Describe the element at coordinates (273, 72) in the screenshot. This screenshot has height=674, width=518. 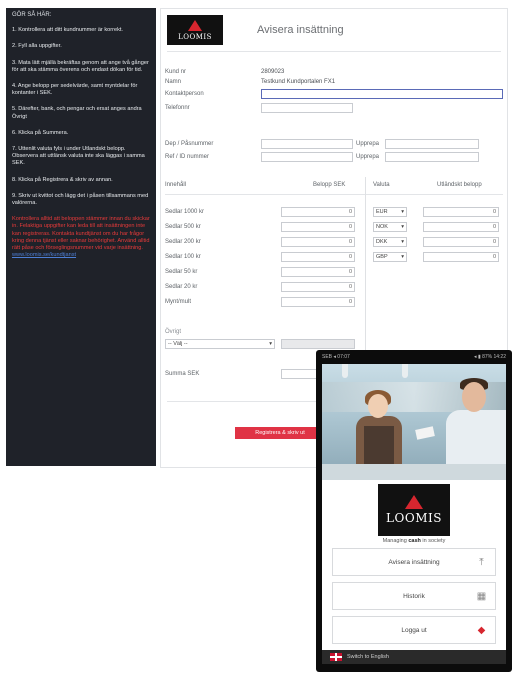
I see `customer-number-value: 2809023` at that location.